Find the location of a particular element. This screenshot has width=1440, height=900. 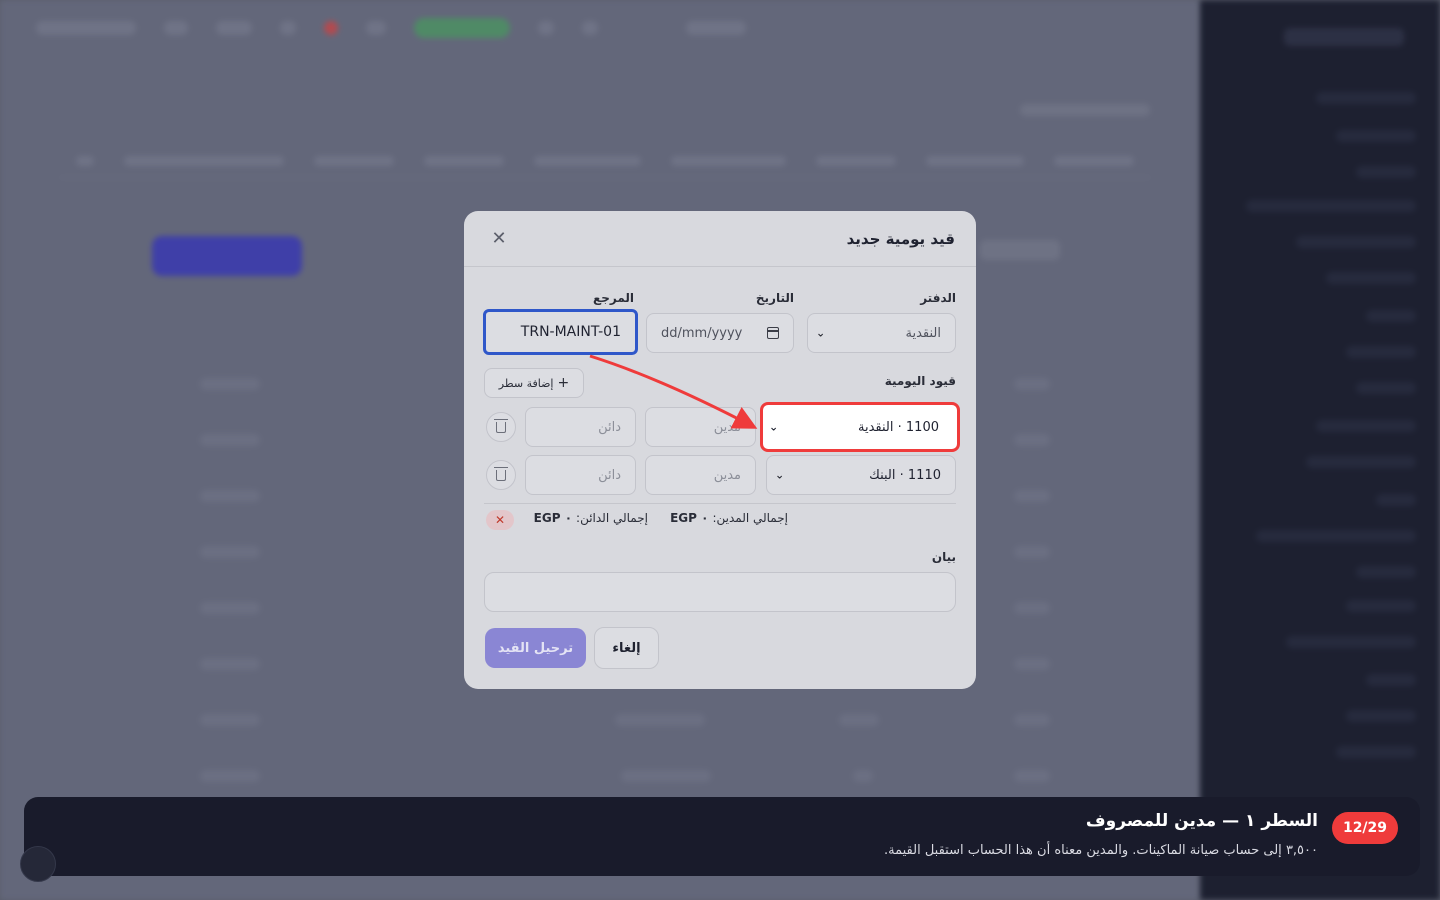

add-line-button: + إضافة سطر is located at coordinates (534, 383).